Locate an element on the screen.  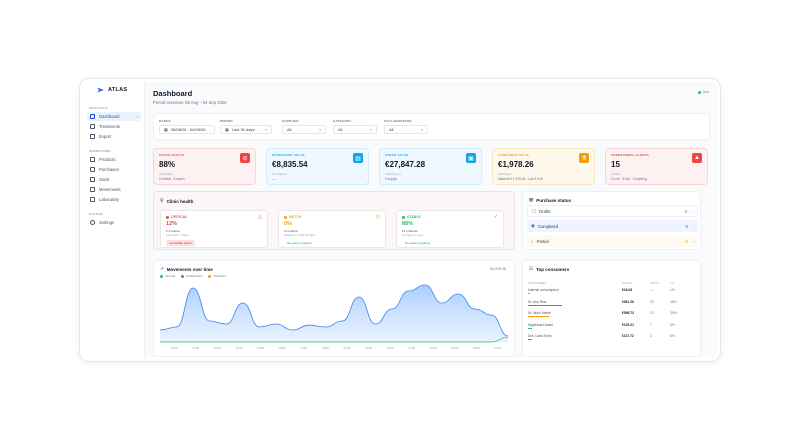
kpi-label: STOCK VALUE is located at coordinates (397, 155).